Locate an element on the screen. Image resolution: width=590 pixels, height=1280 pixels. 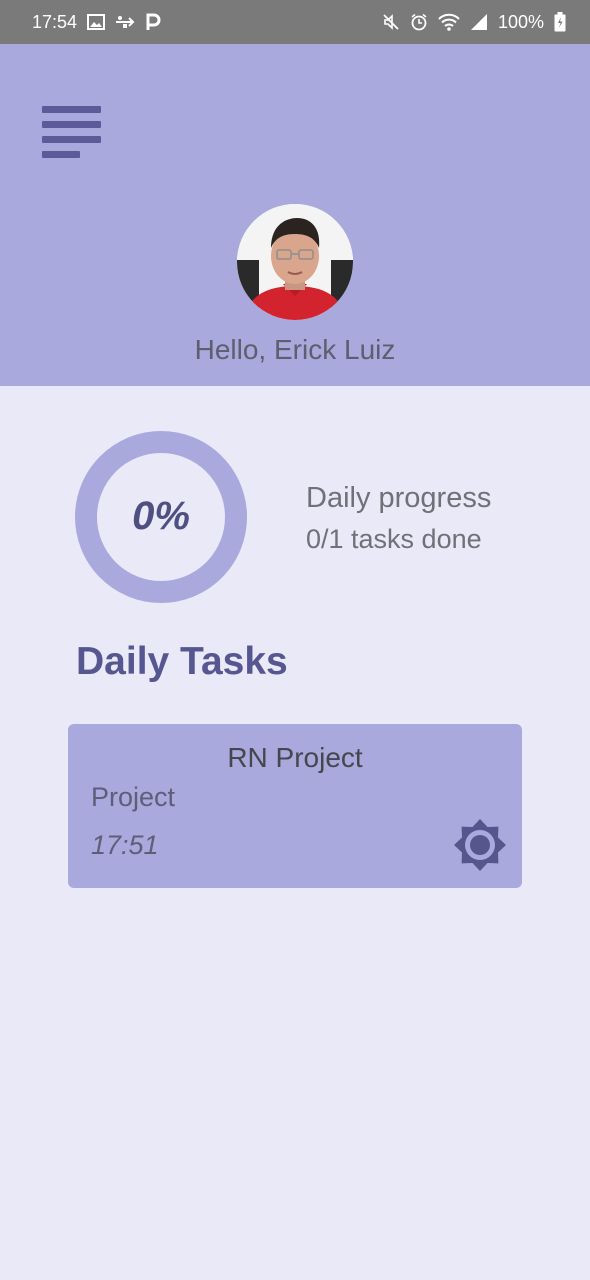
task-title: RN Project is located at coordinates (295, 757).